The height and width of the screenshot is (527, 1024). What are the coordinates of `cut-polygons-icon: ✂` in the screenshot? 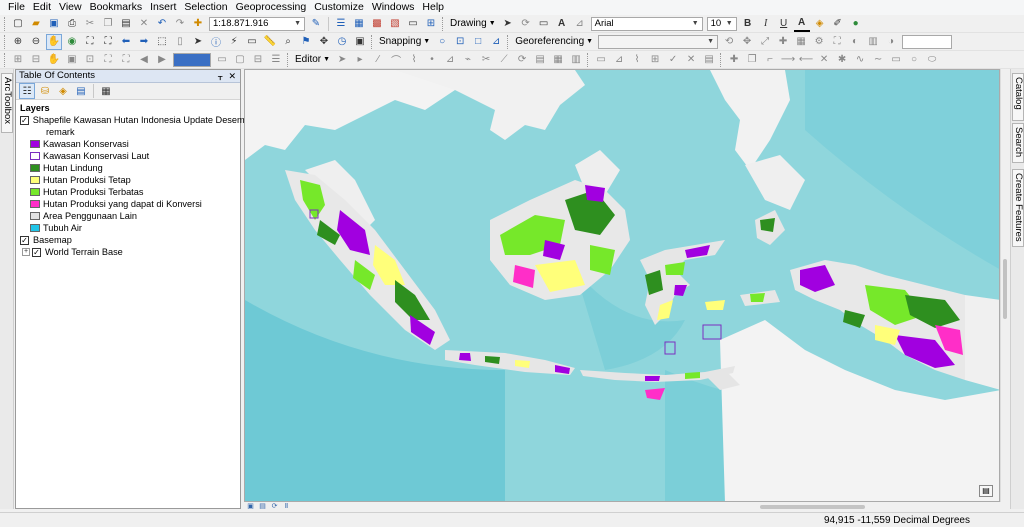 It's located at (486, 60).